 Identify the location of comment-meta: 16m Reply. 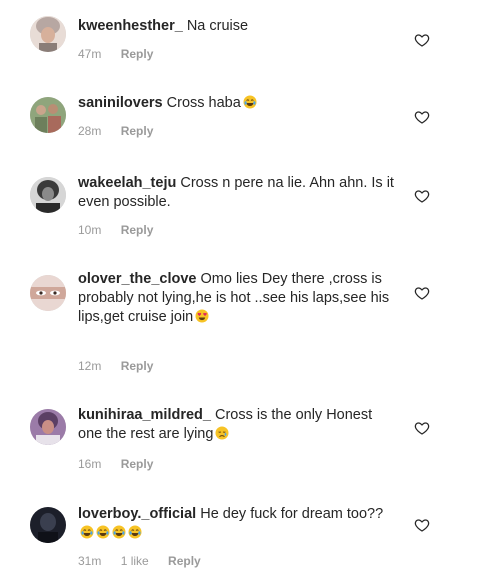
(123, 464).